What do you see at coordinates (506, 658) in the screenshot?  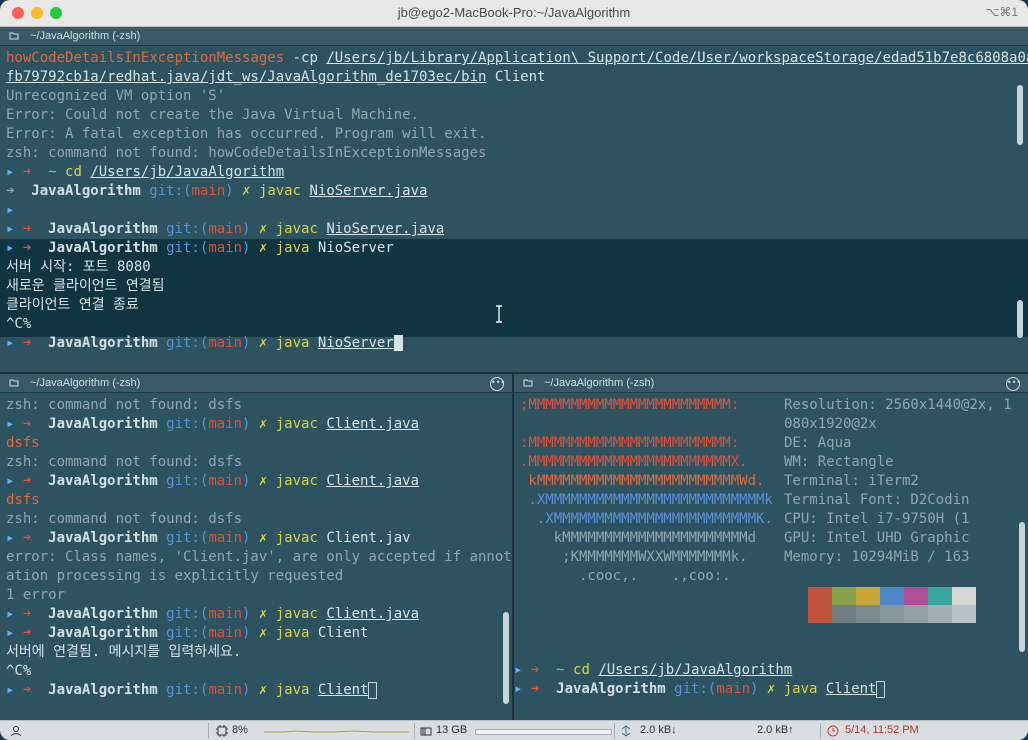 I see `scrollbar-bottom-left` at bounding box center [506, 658].